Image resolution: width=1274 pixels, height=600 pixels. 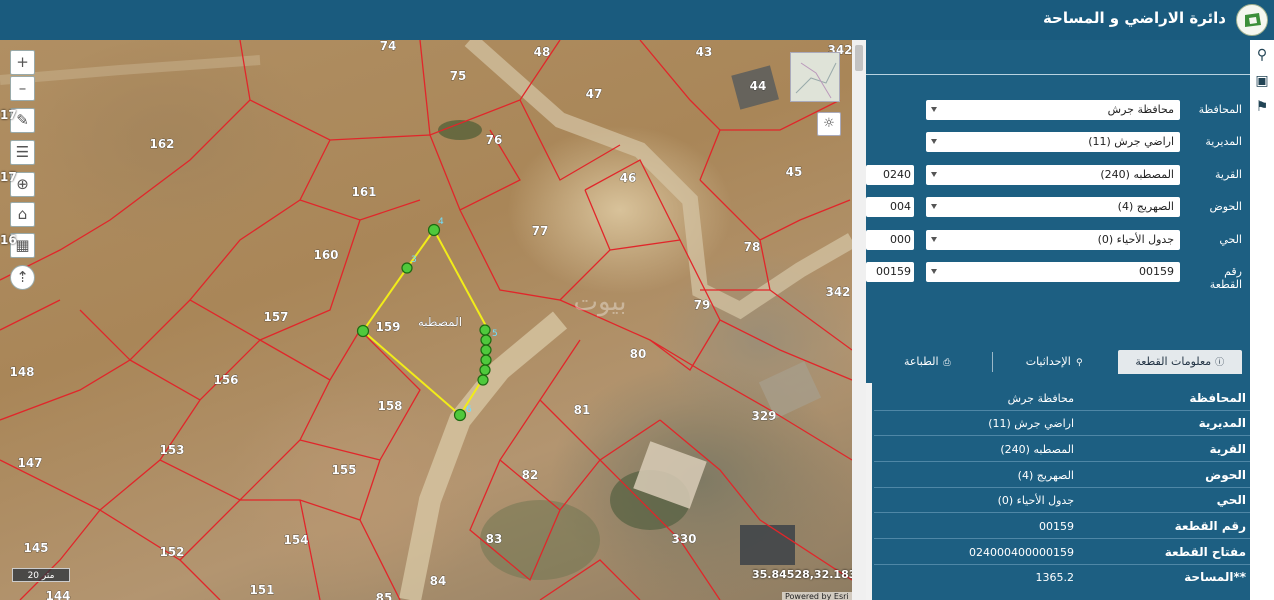 I want to click on plot-number-label: 330, so click(x=683, y=539).